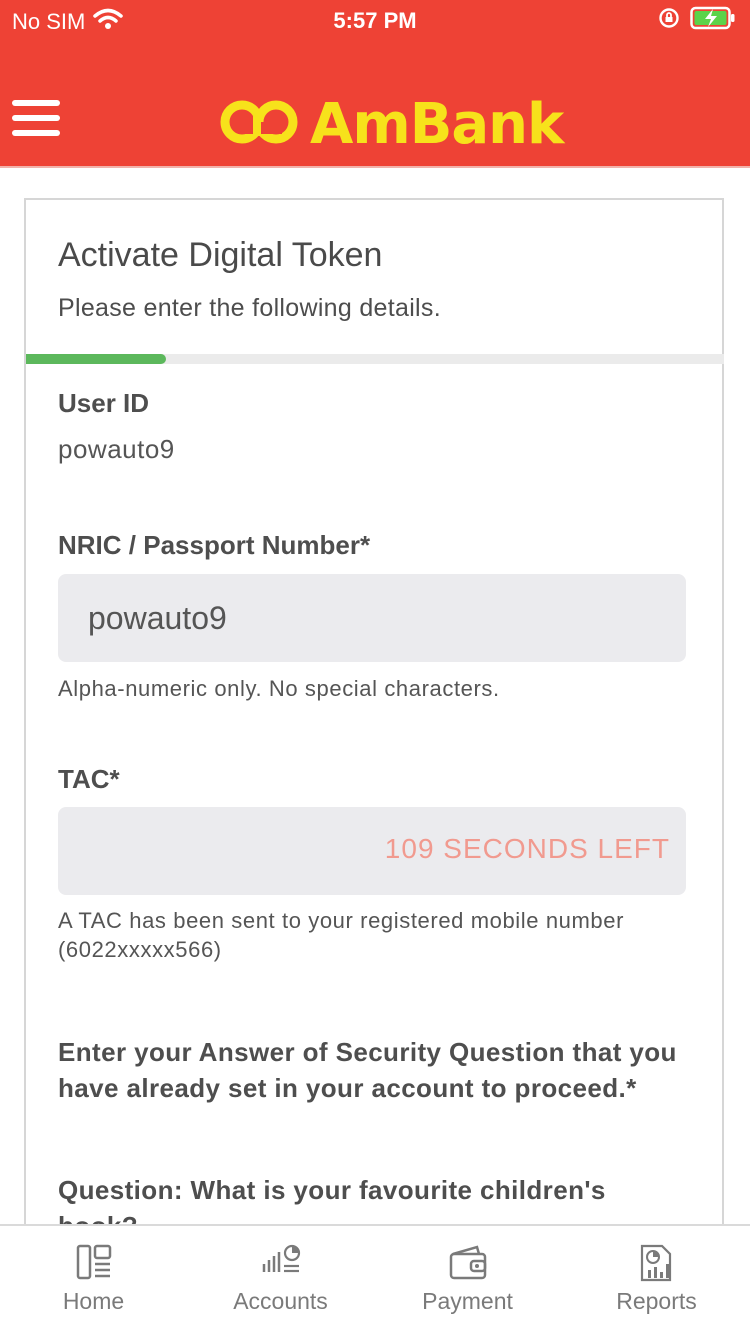 This screenshot has height=1334, width=750. What do you see at coordinates (467, 1301) in the screenshot?
I see `nav-payment-label: Payment` at bounding box center [467, 1301].